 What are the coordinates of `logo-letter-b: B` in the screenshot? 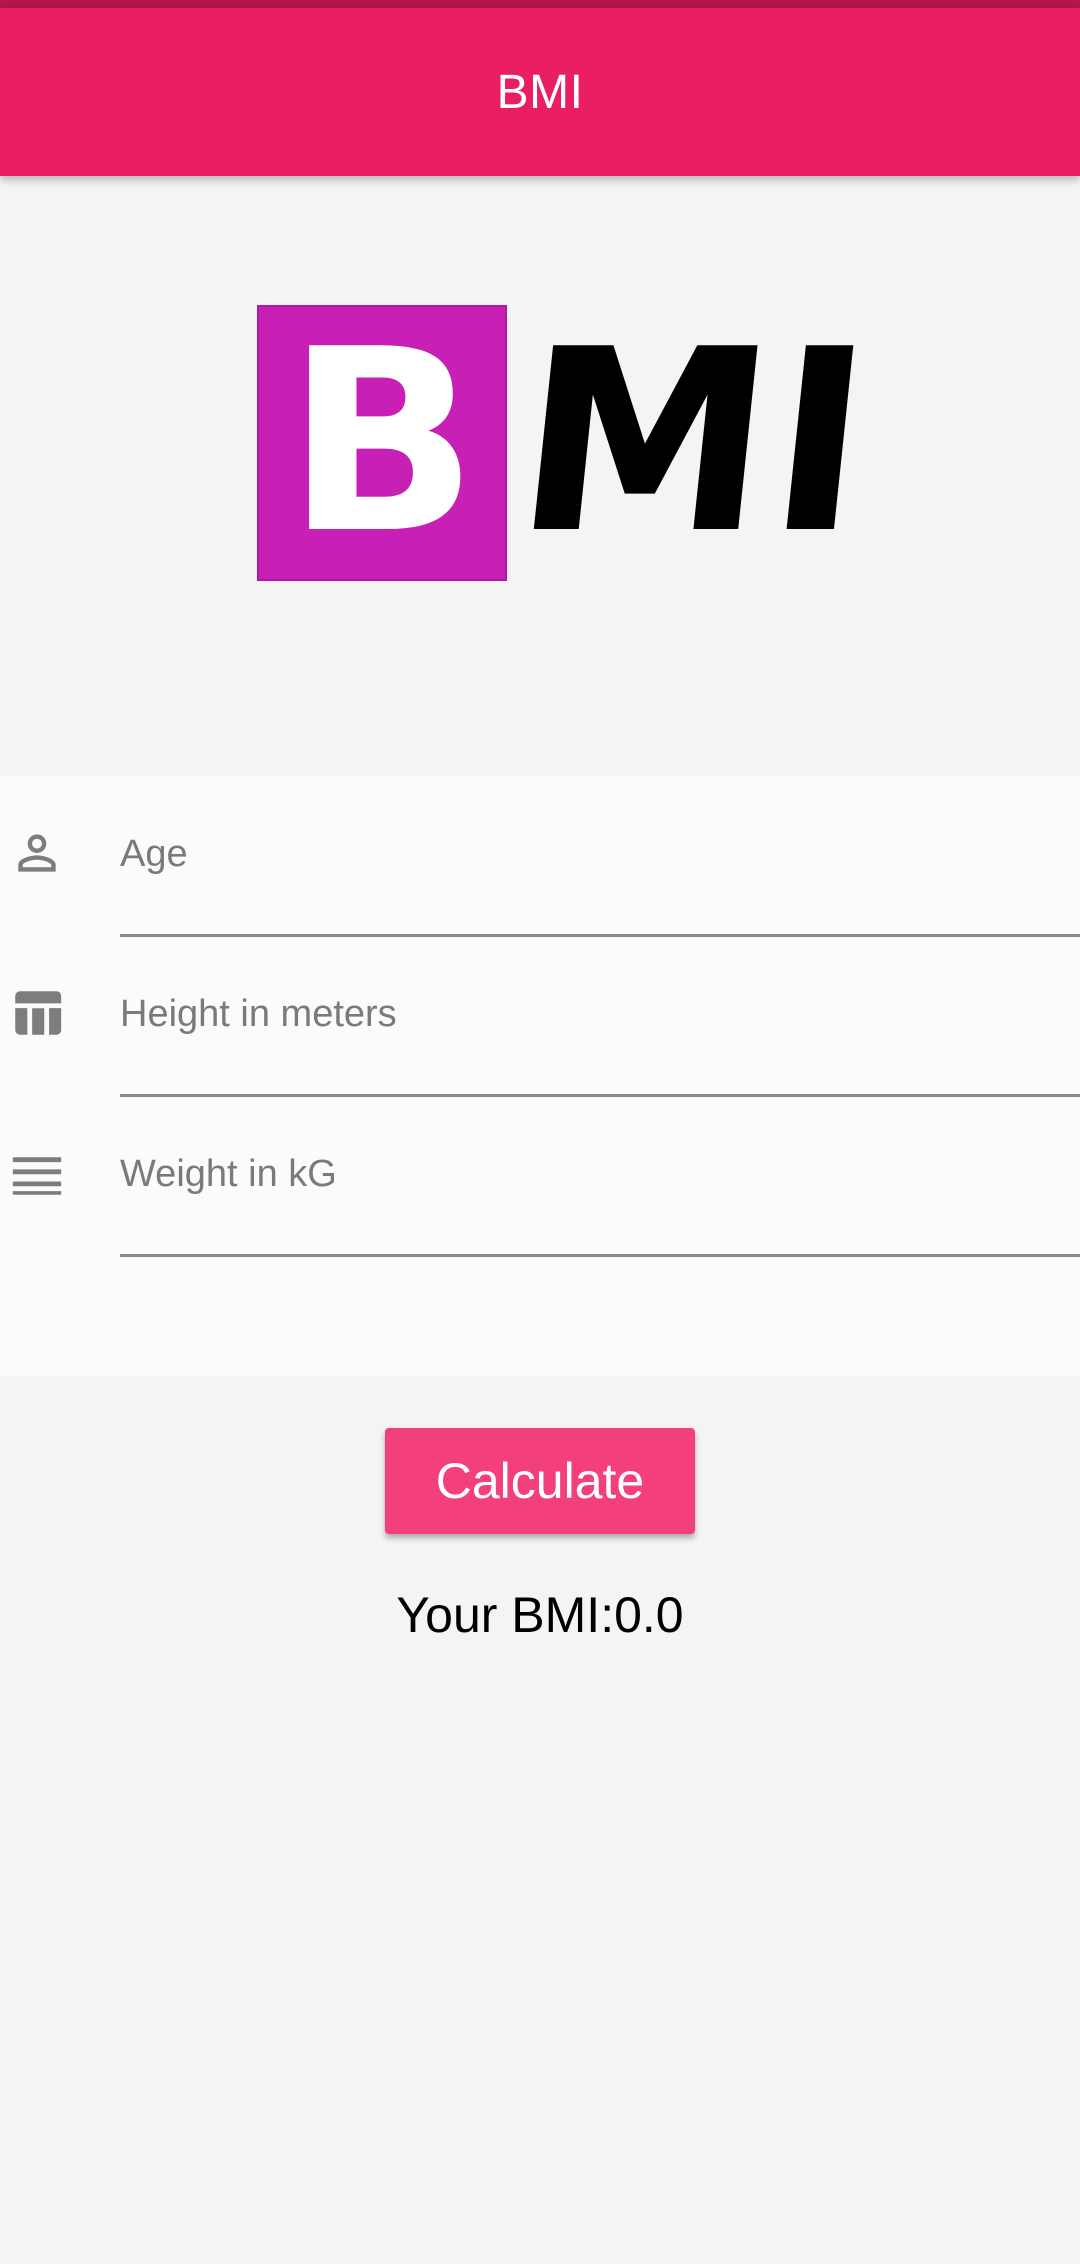 It's located at (382, 442).